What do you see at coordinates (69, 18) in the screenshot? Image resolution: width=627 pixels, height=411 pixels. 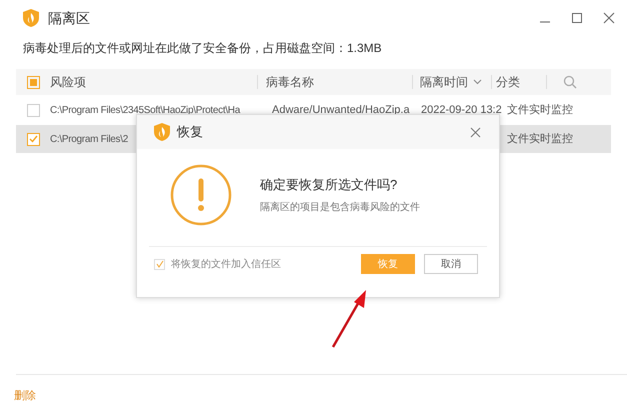 I see `window-title: 隔离区` at bounding box center [69, 18].